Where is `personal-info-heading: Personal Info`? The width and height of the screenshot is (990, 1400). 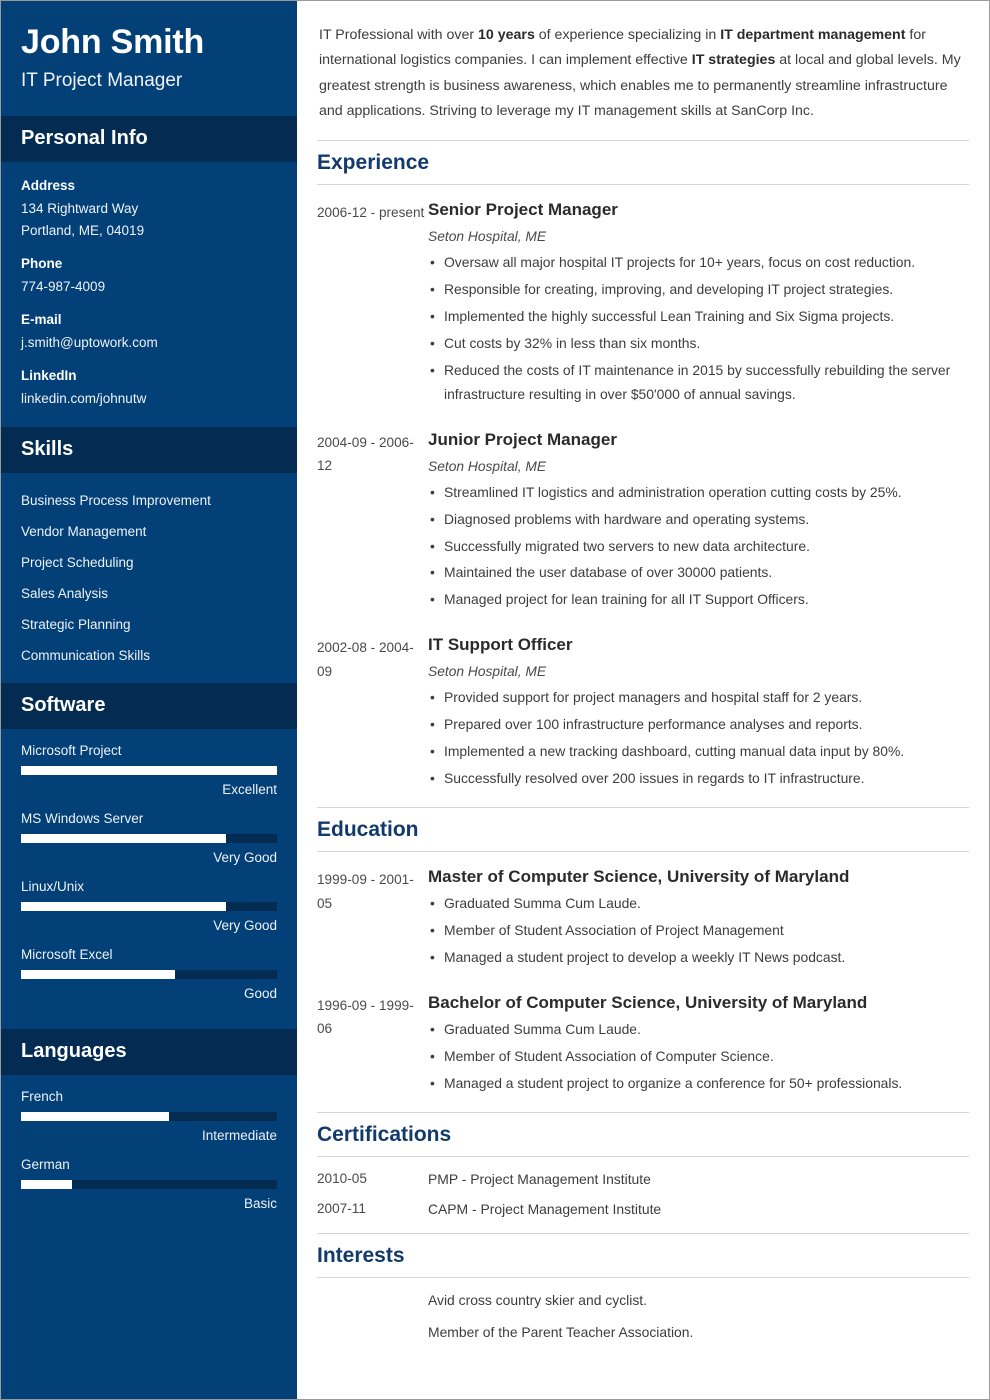 personal-info-heading: Personal Info is located at coordinates (84, 138).